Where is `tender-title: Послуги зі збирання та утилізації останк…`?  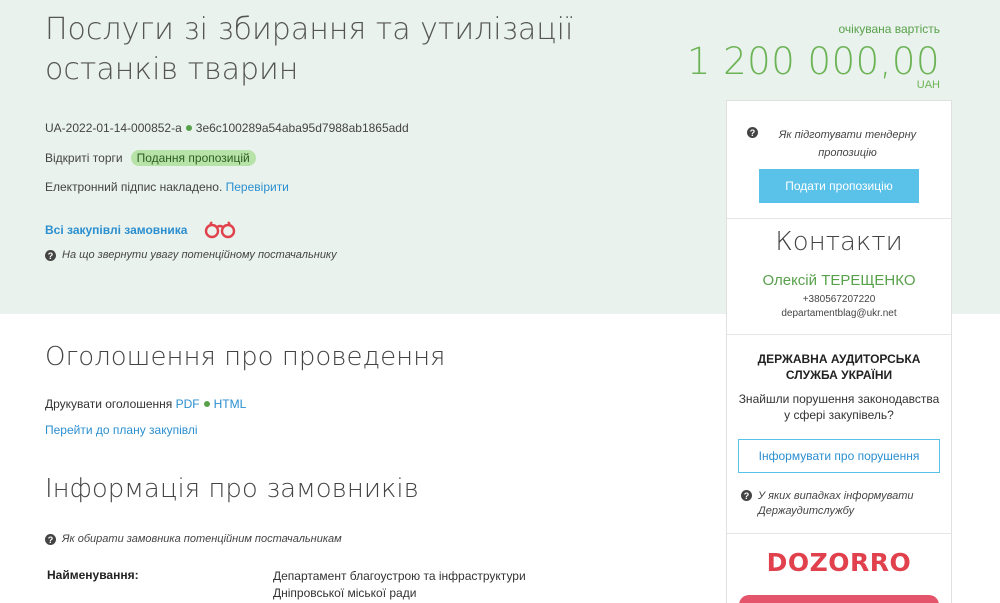 tender-title: Послуги зі збирання та утилізації останк… is located at coordinates (309, 49).